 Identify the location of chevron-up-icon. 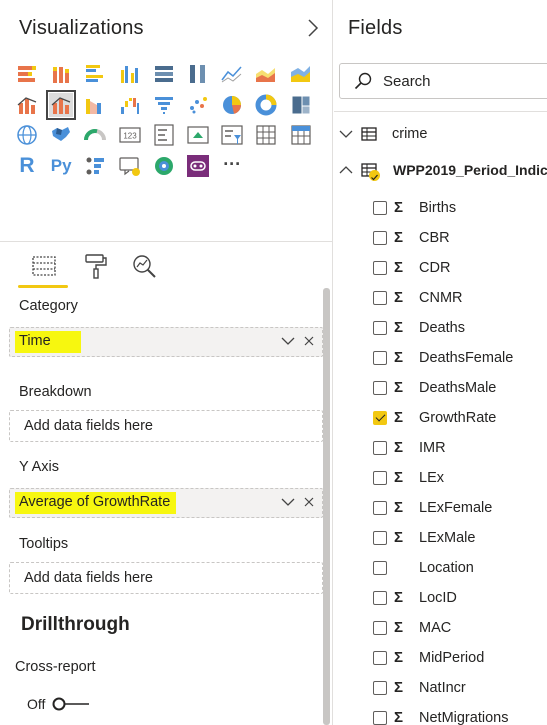
(346, 170).